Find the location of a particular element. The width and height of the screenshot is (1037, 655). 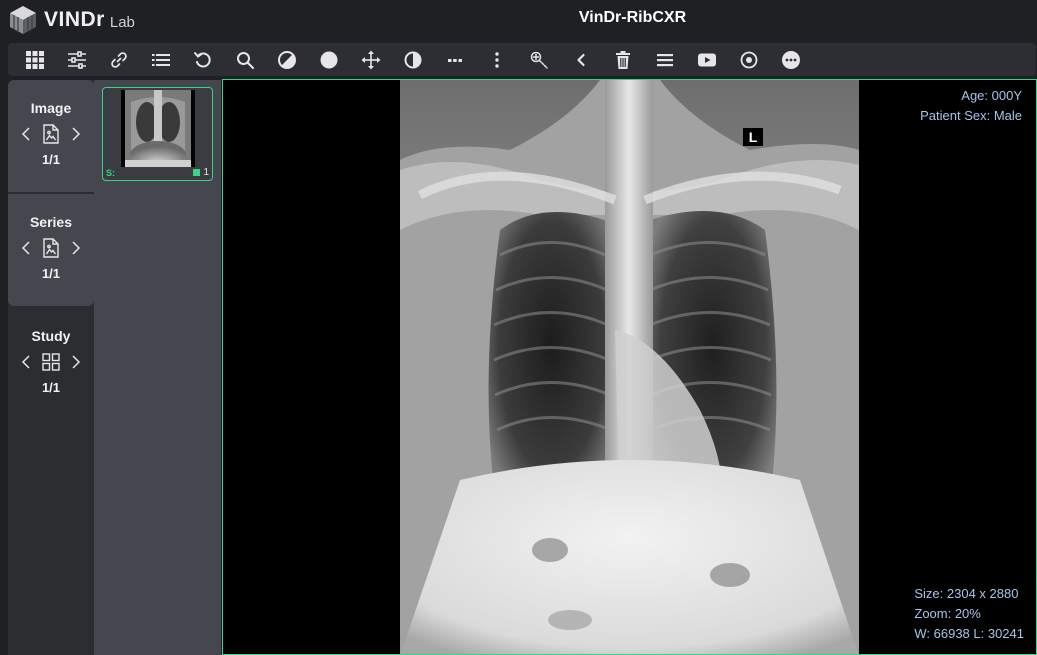

delete-button is located at coordinates (623, 59).